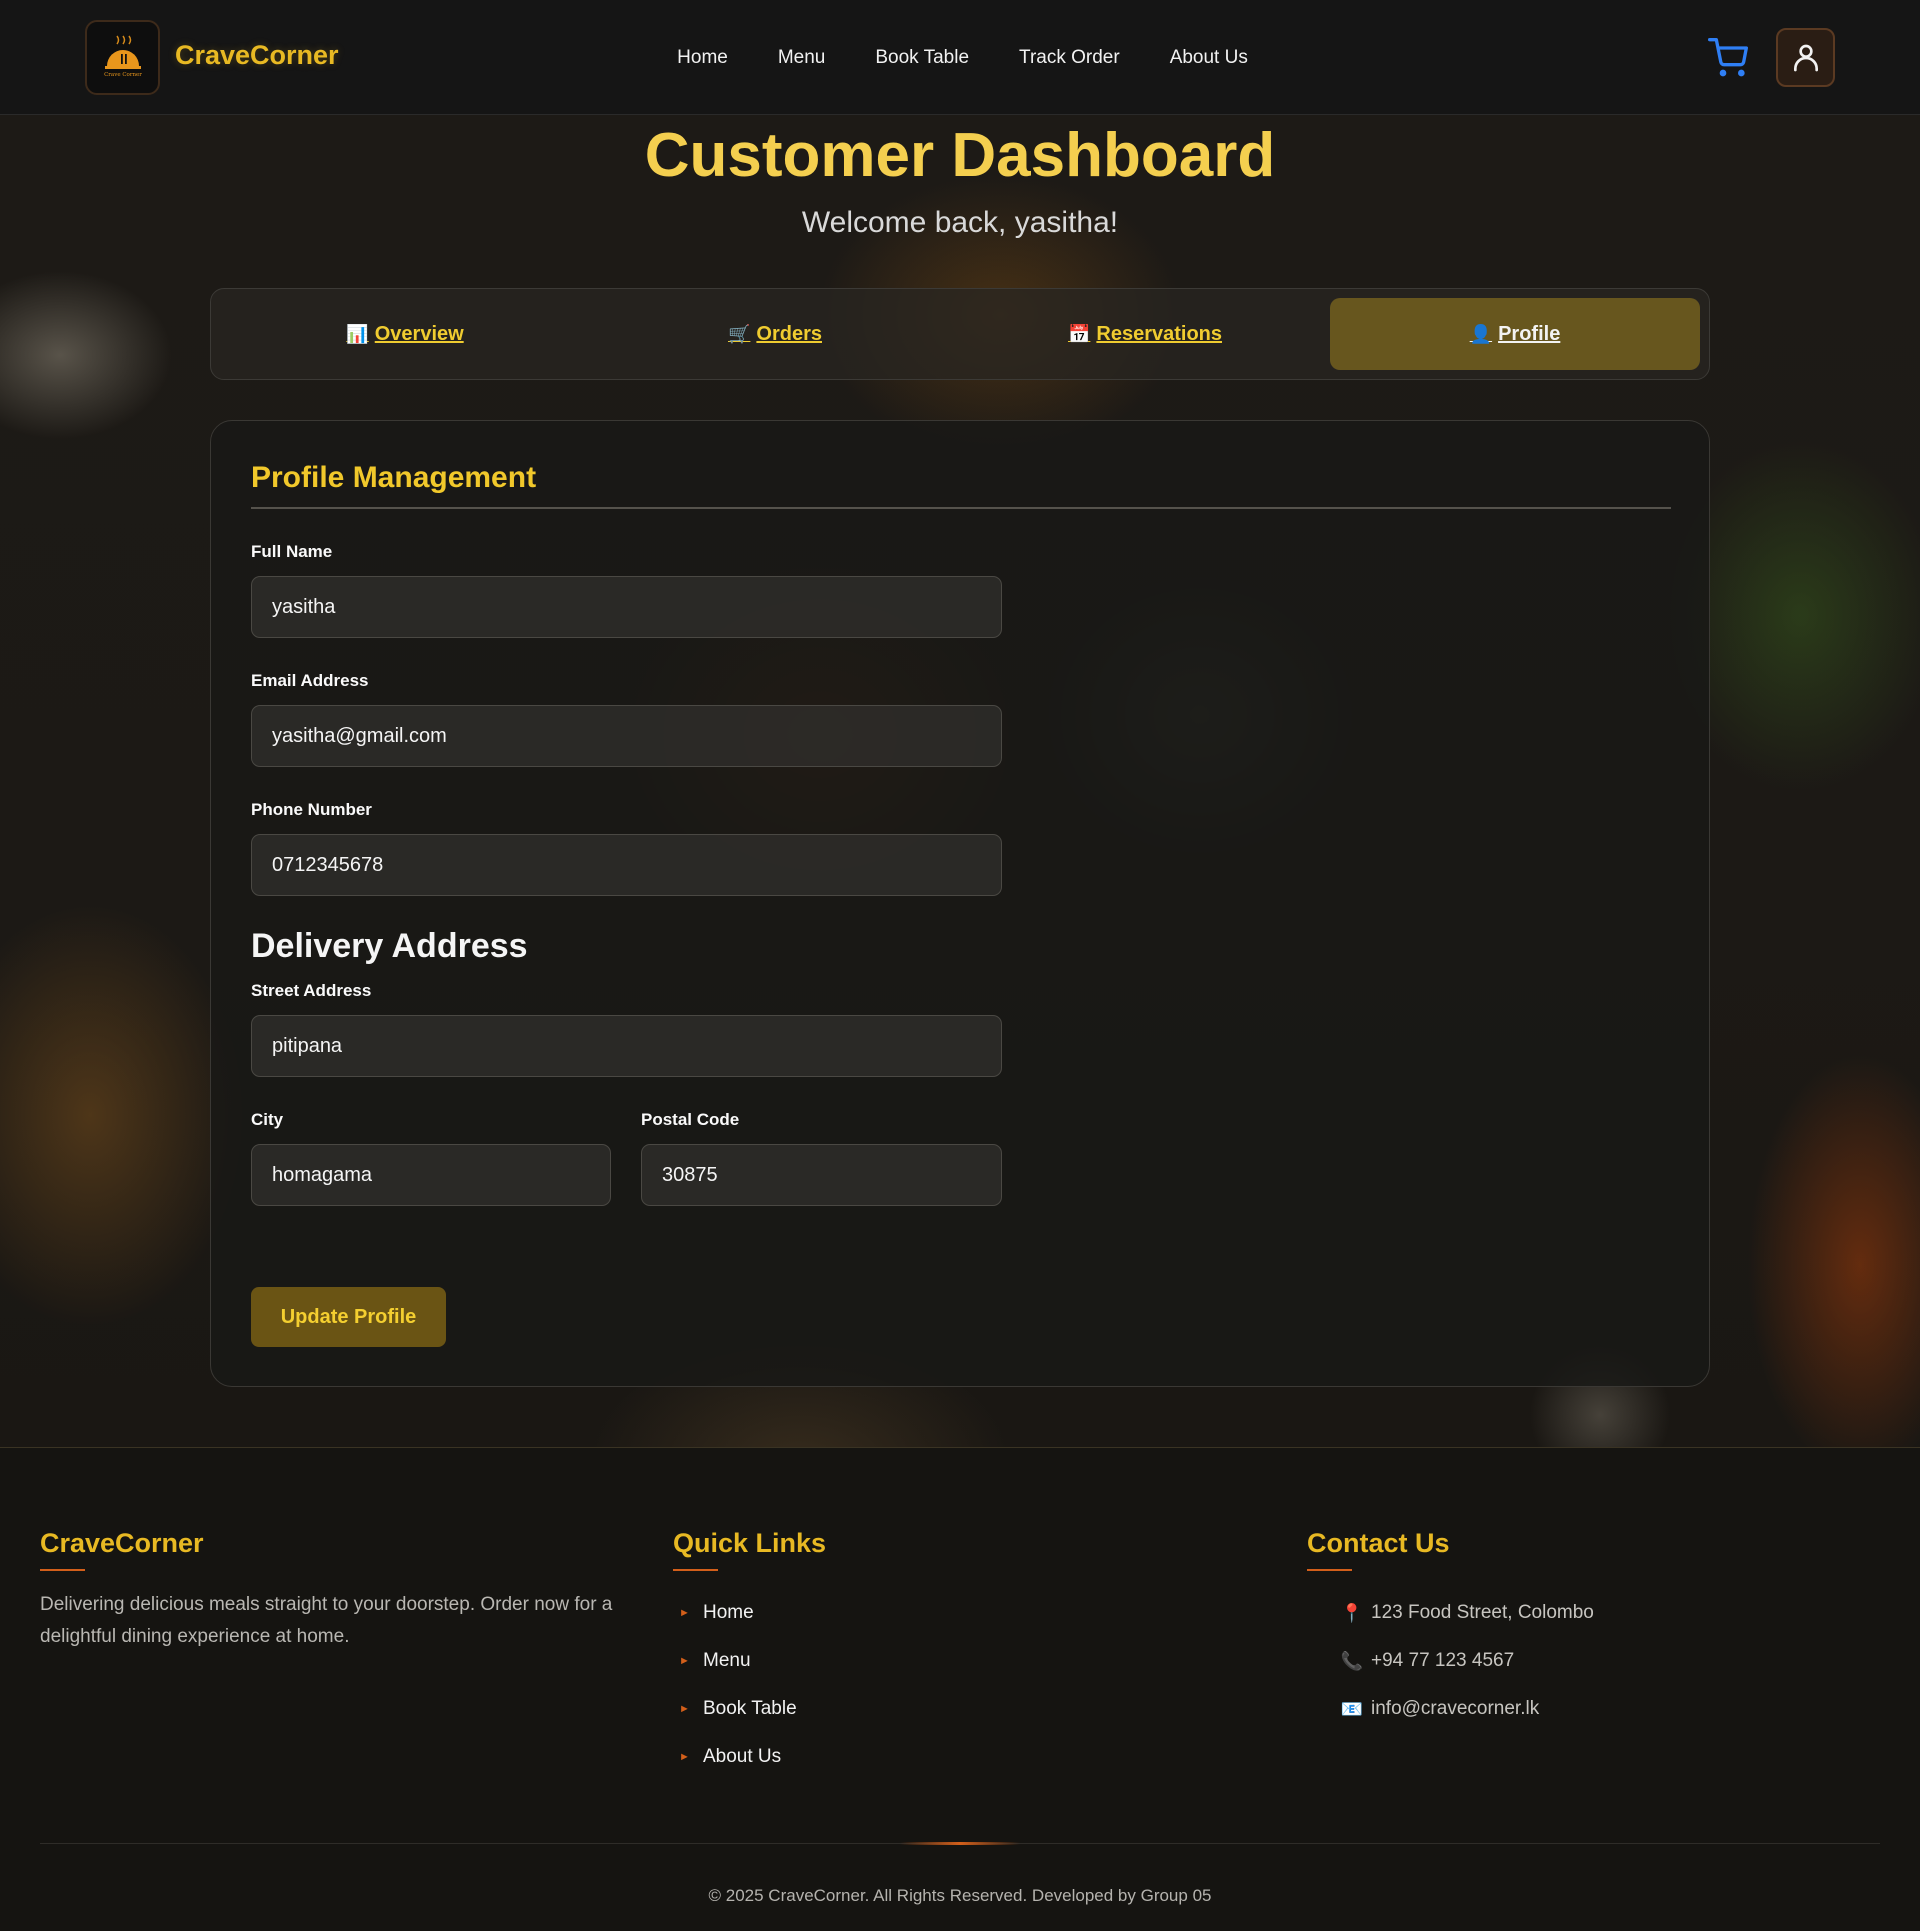 Image resolution: width=1920 pixels, height=1931 pixels. I want to click on email-input: yasitha@gmail.com, so click(626, 736).